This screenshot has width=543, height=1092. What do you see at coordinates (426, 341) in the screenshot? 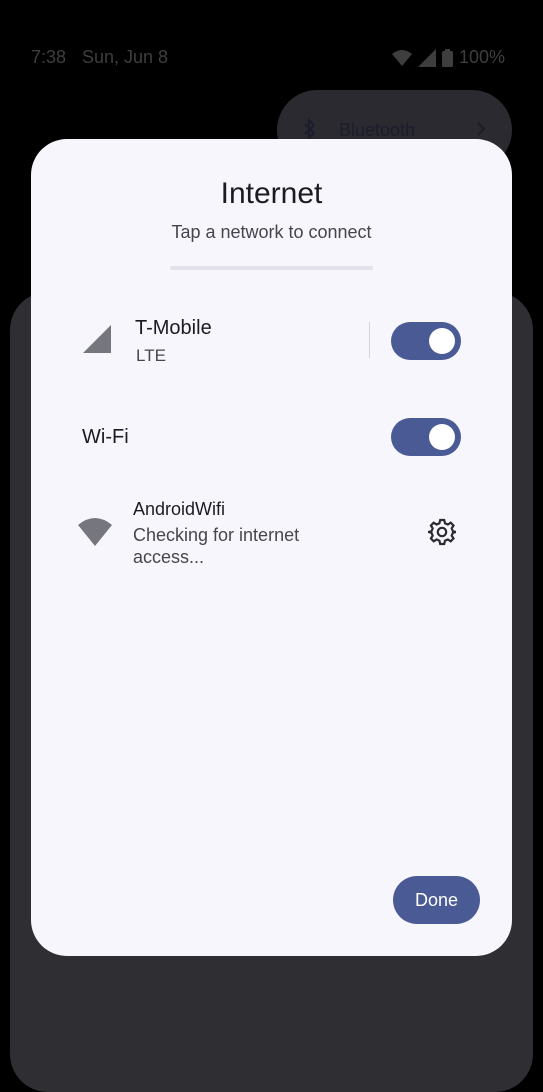
I see `mobile-data-toggle` at bounding box center [426, 341].